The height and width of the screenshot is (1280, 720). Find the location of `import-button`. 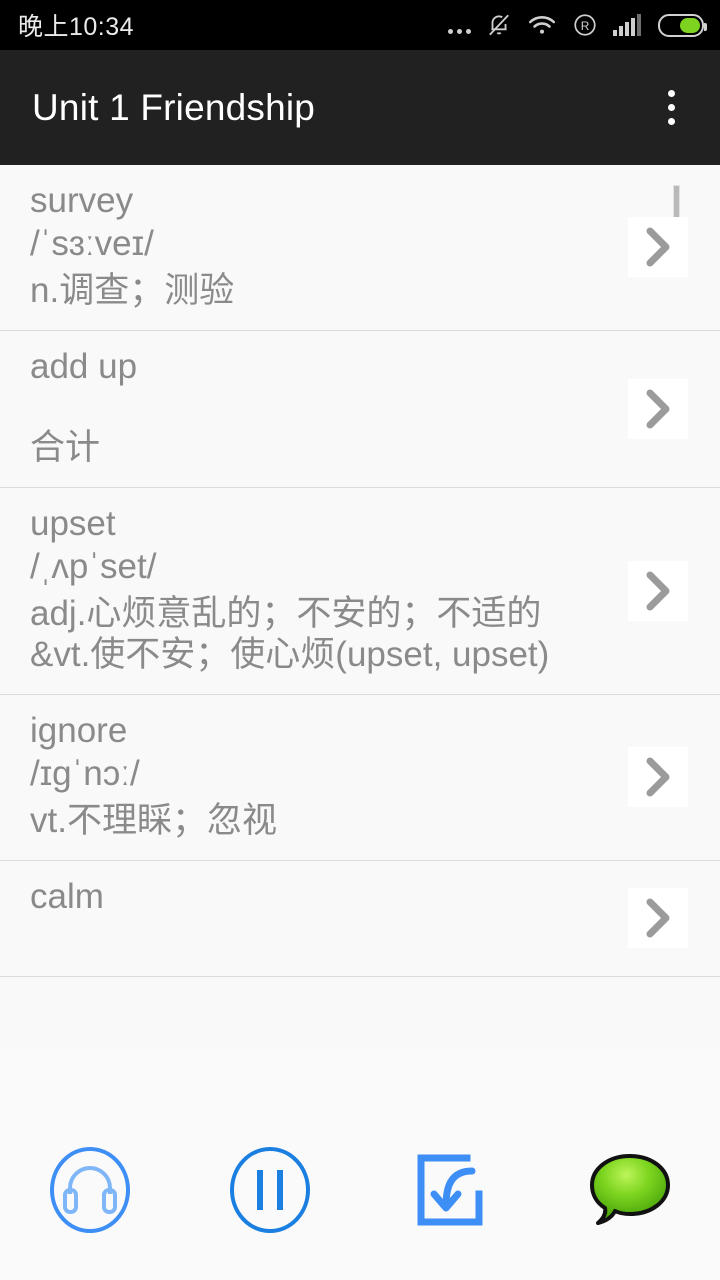

import-button is located at coordinates (450, 1192).